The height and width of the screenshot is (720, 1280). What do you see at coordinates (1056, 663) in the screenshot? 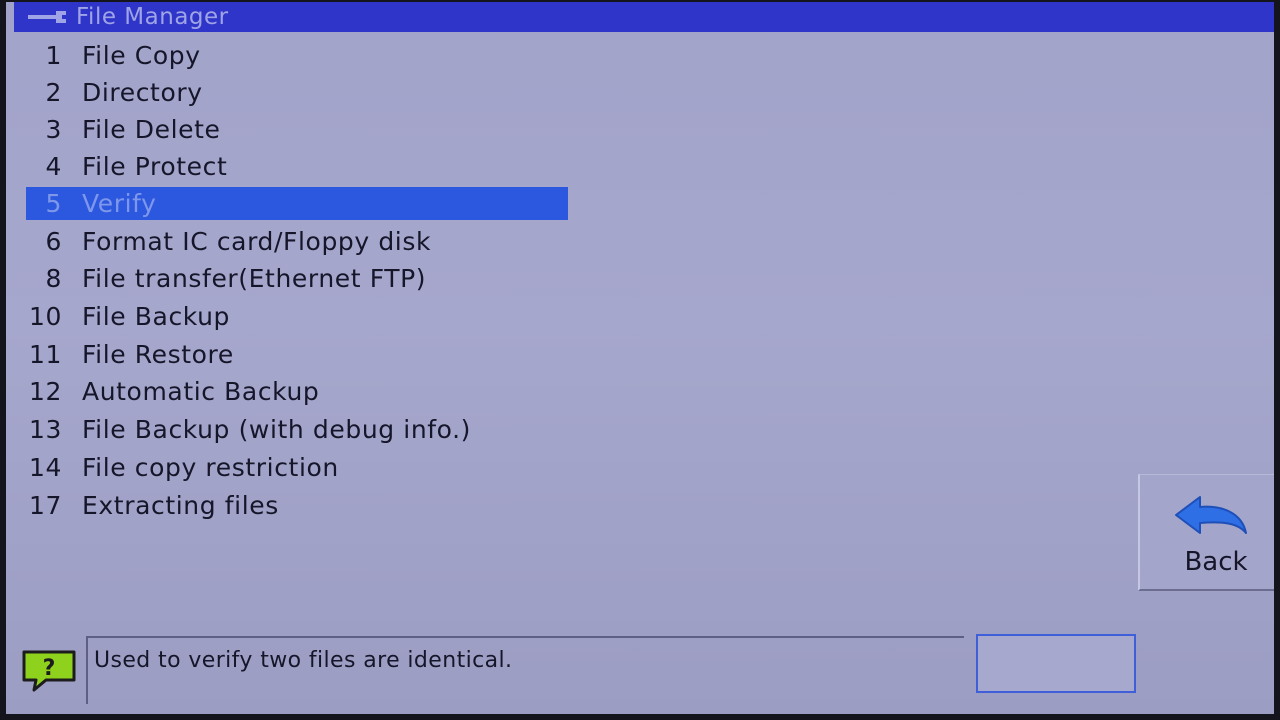
I see `status-box` at bounding box center [1056, 663].